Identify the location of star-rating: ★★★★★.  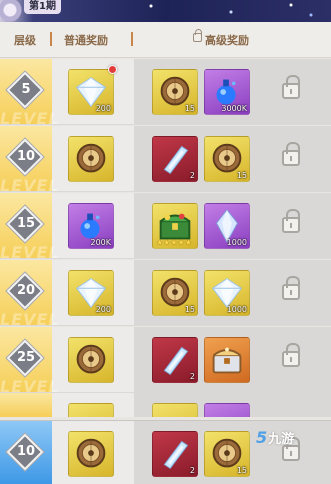
(174, 242).